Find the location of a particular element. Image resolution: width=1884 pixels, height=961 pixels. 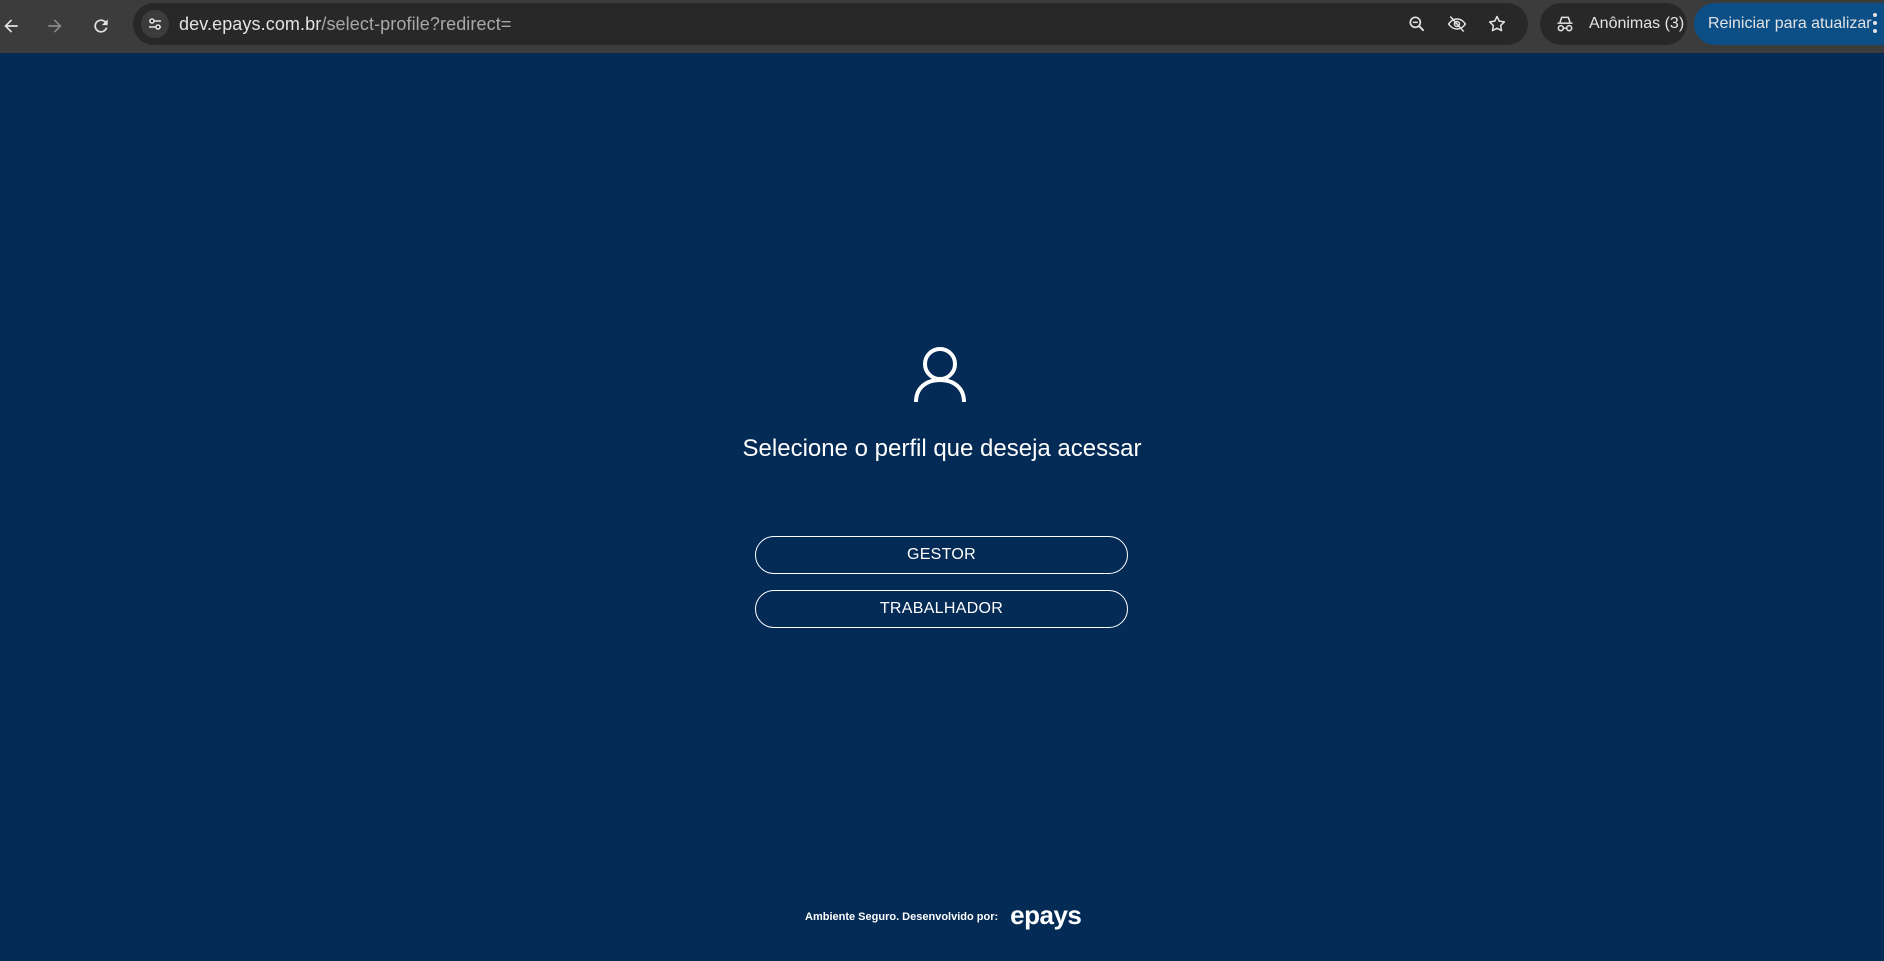

user-icon is located at coordinates (940, 375).